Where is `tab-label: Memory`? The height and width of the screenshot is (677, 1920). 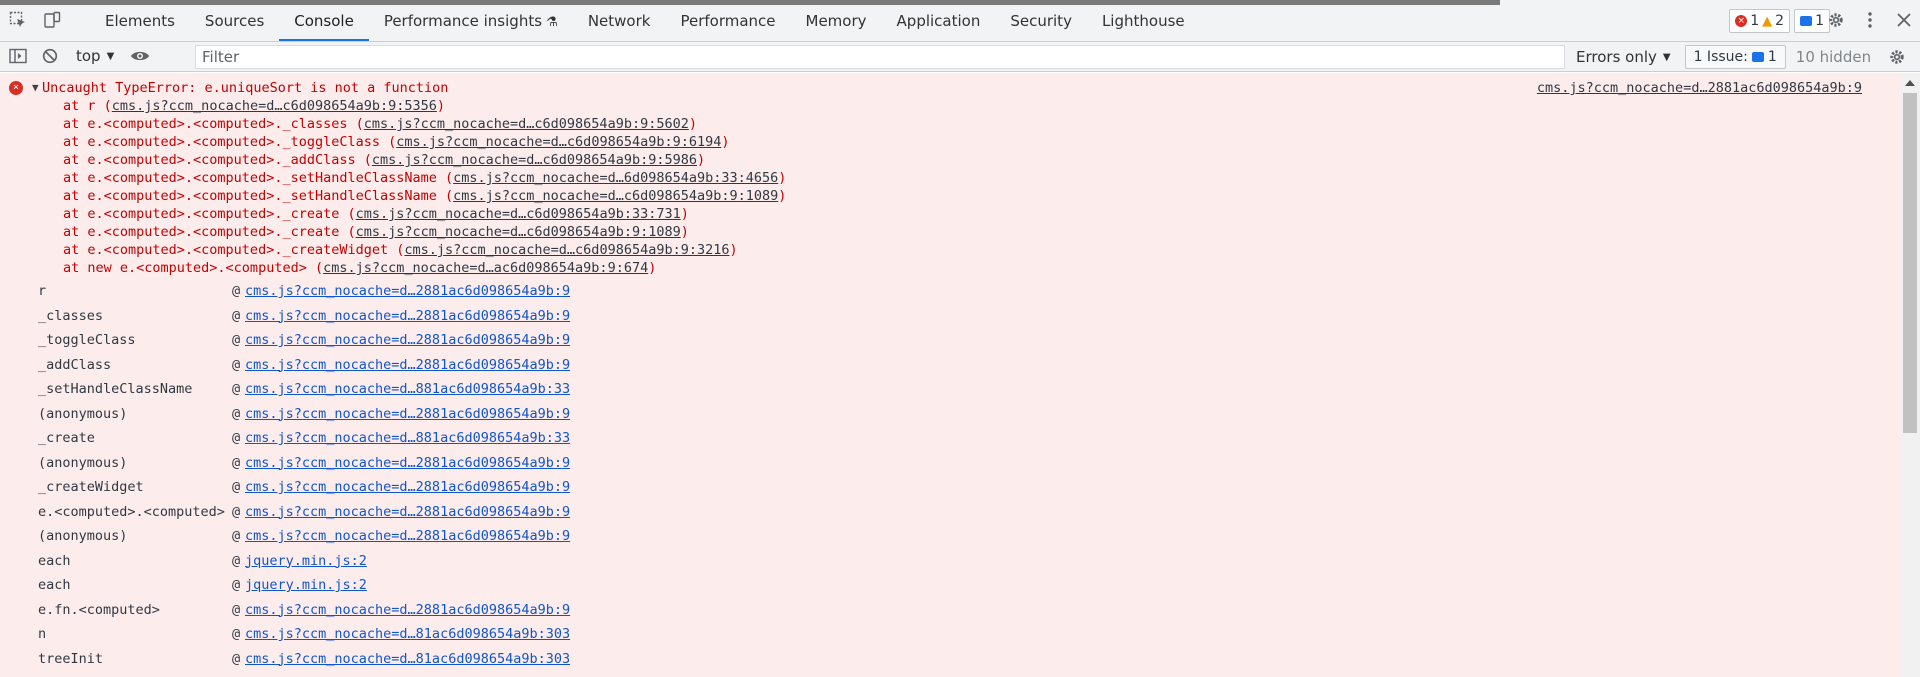
tab-label: Memory is located at coordinates (836, 21).